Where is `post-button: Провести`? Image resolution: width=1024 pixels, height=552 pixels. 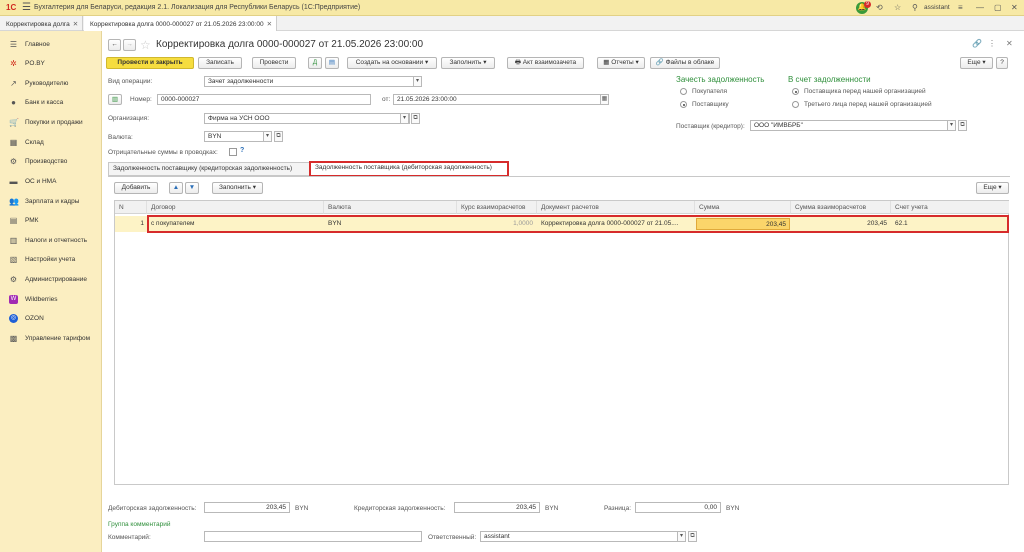
post-button: Провести is located at coordinates (274, 63).